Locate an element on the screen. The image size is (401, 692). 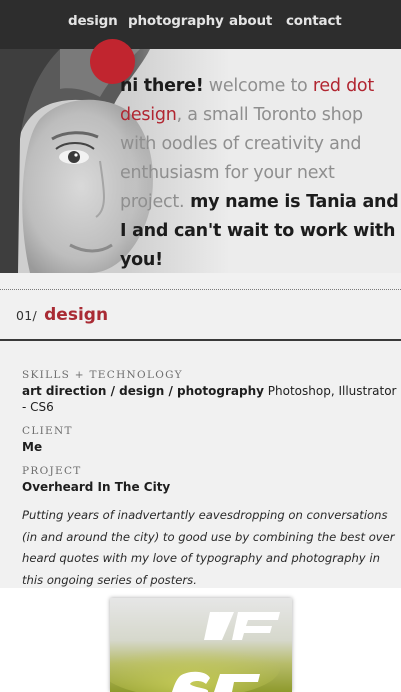
section-divider is located at coordinates (200, 340).